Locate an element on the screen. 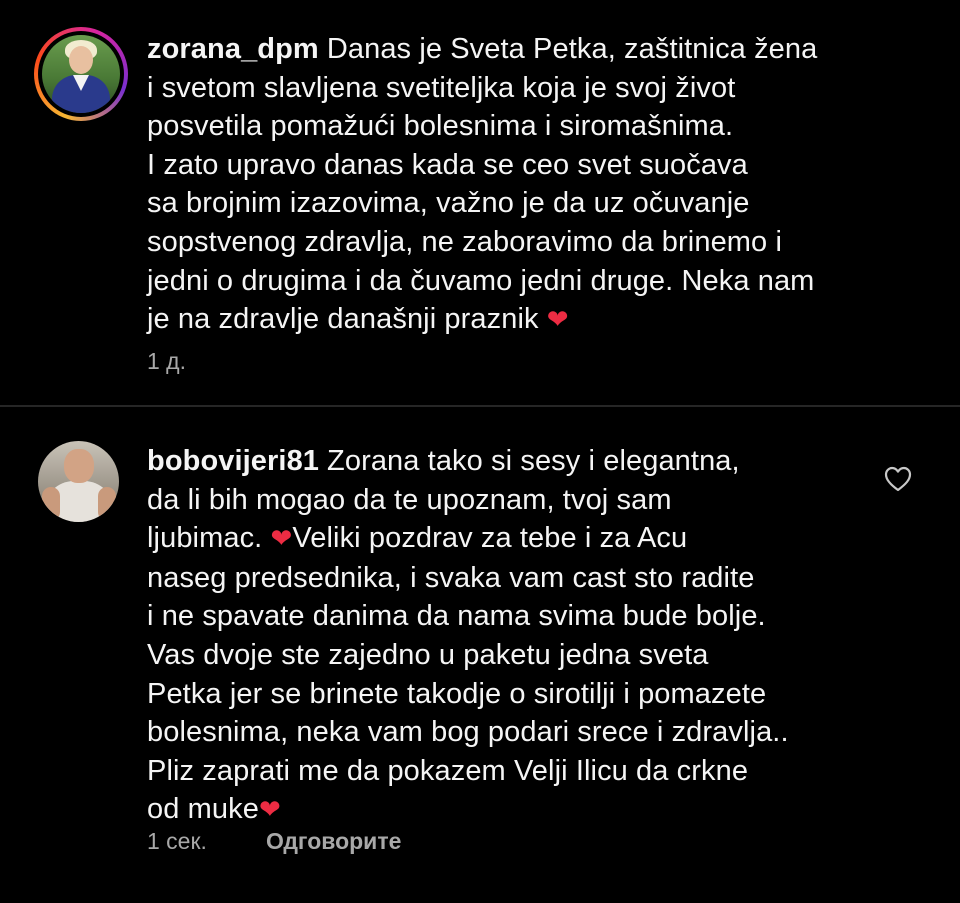  username-link: bobovijeri81 is located at coordinates (233, 461).